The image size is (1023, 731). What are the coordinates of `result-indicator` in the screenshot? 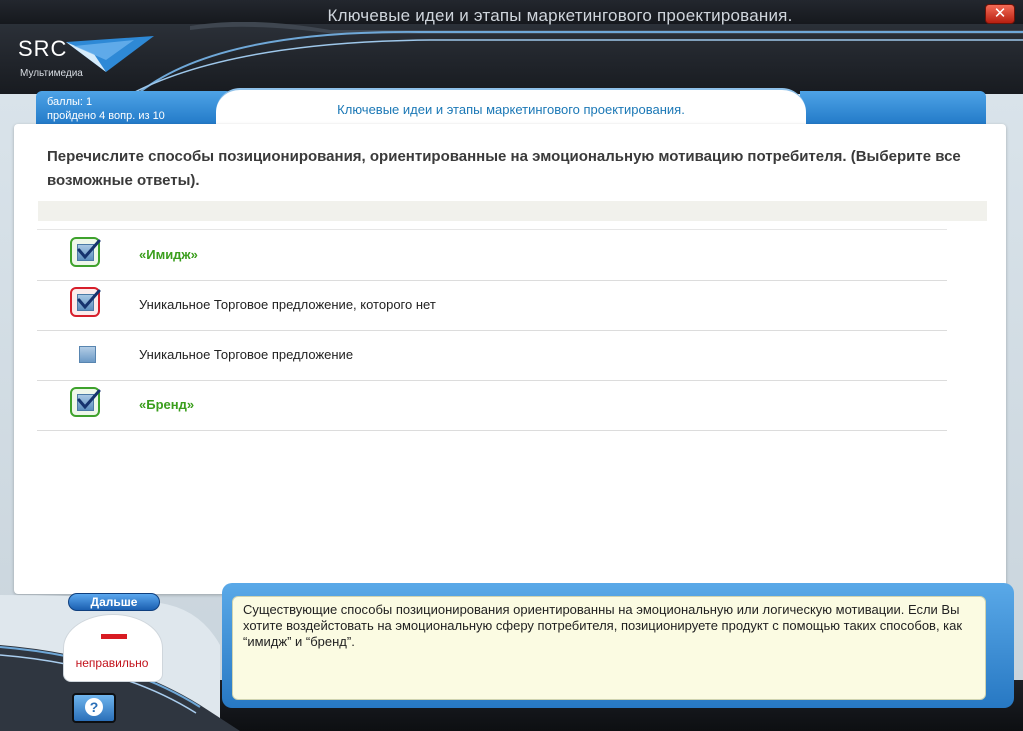 It's located at (113, 648).